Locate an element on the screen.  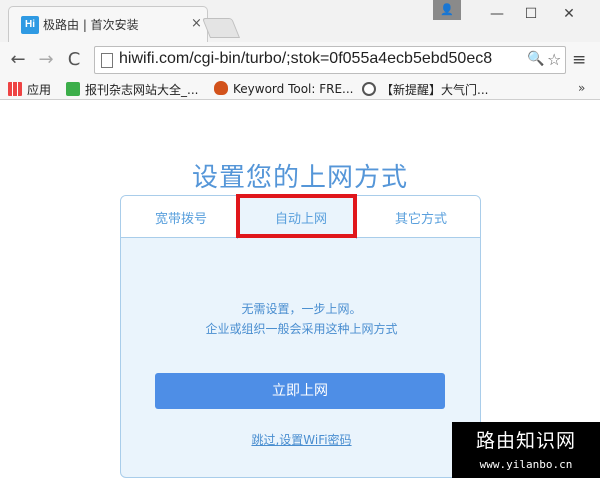
more-bookmarks-icon: » is located at coordinates (581, 88).